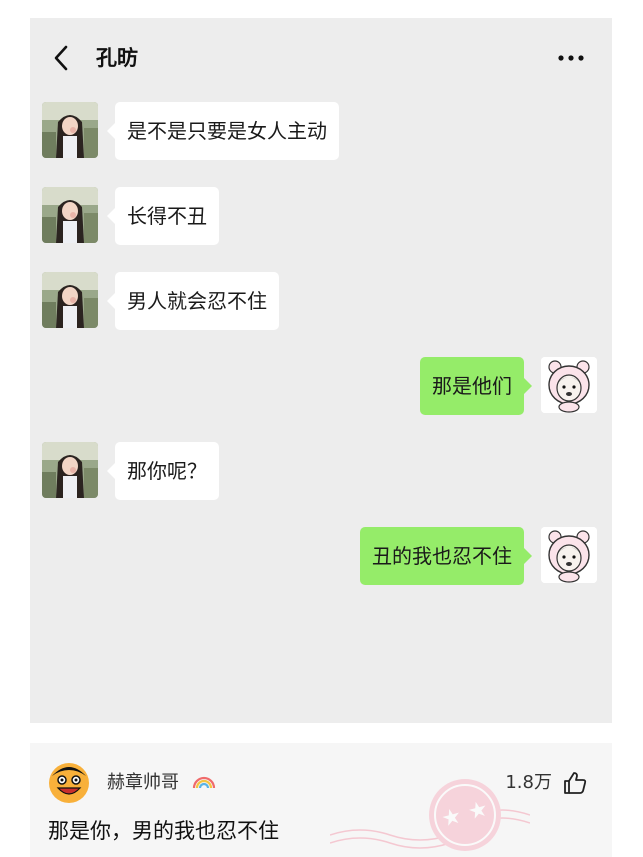 The image size is (643, 857). I want to click on rainbow-icon, so click(204, 782).